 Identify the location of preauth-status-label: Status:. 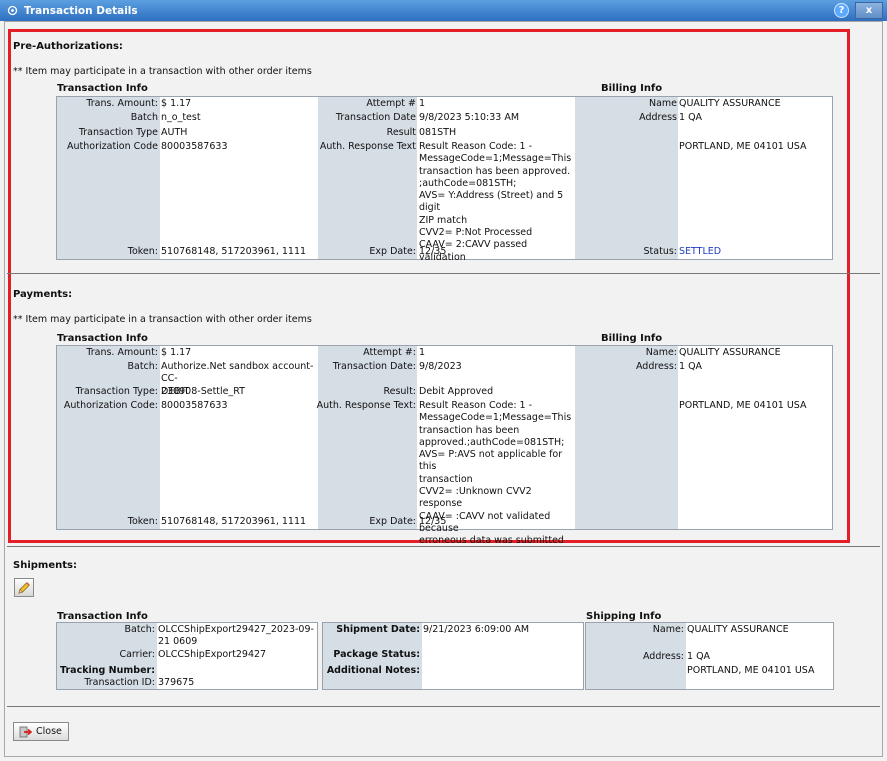
(660, 251).